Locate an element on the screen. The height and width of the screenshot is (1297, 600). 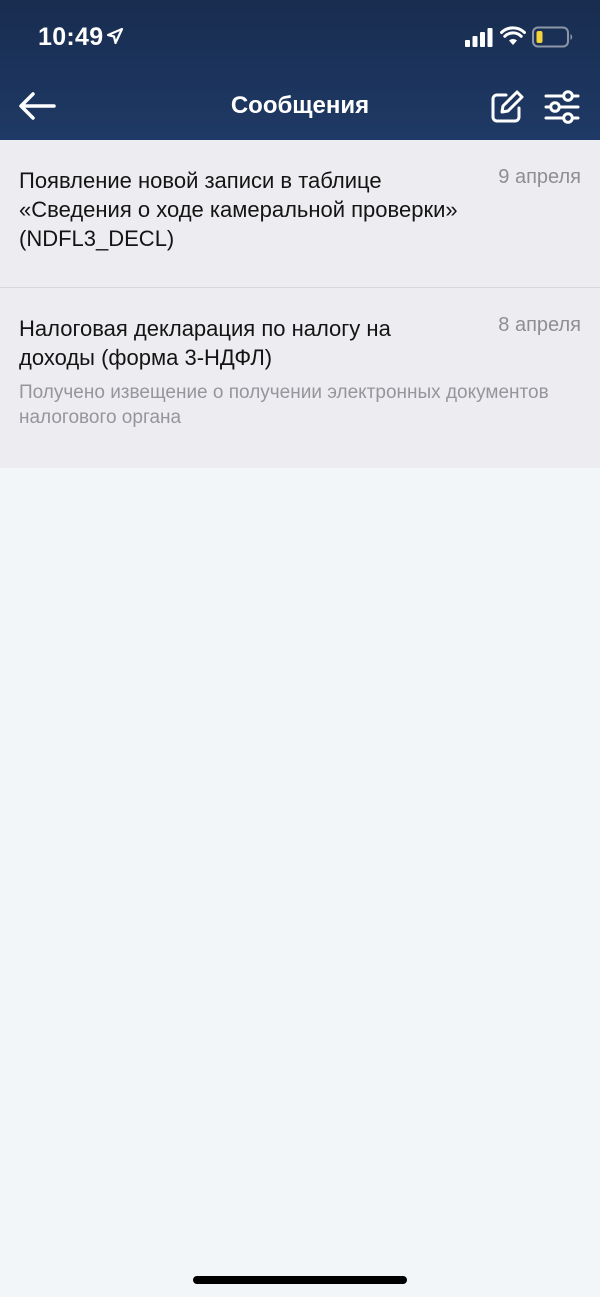
page-title: Сообщения is located at coordinates (300, 105).